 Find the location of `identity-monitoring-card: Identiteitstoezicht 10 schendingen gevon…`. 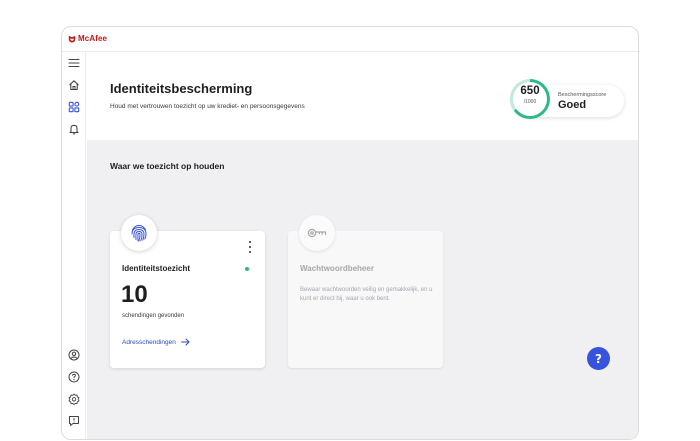

identity-monitoring-card: Identiteitstoezicht 10 schendingen gevon… is located at coordinates (187, 291).